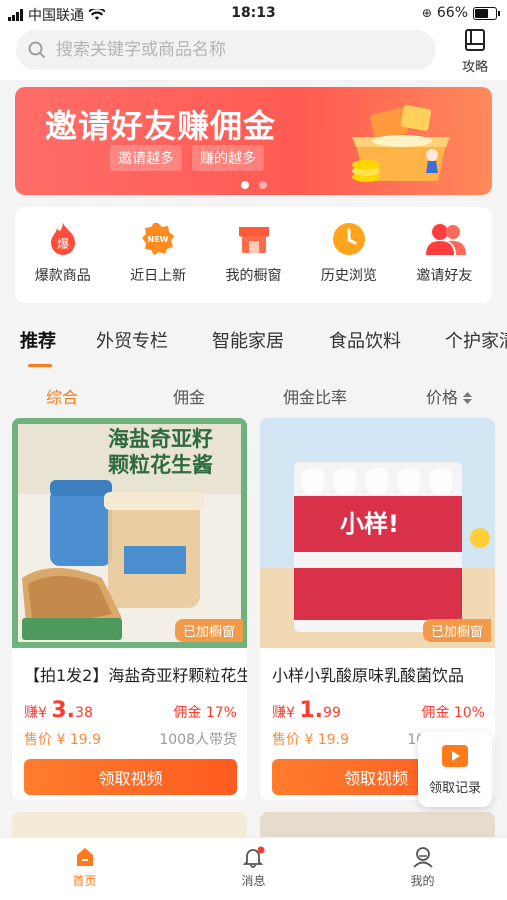 The height and width of the screenshot is (900, 507). What do you see at coordinates (253, 396) in the screenshot?
I see `sort-bar: 综合 佣金 佣金比率 价格` at bounding box center [253, 396].